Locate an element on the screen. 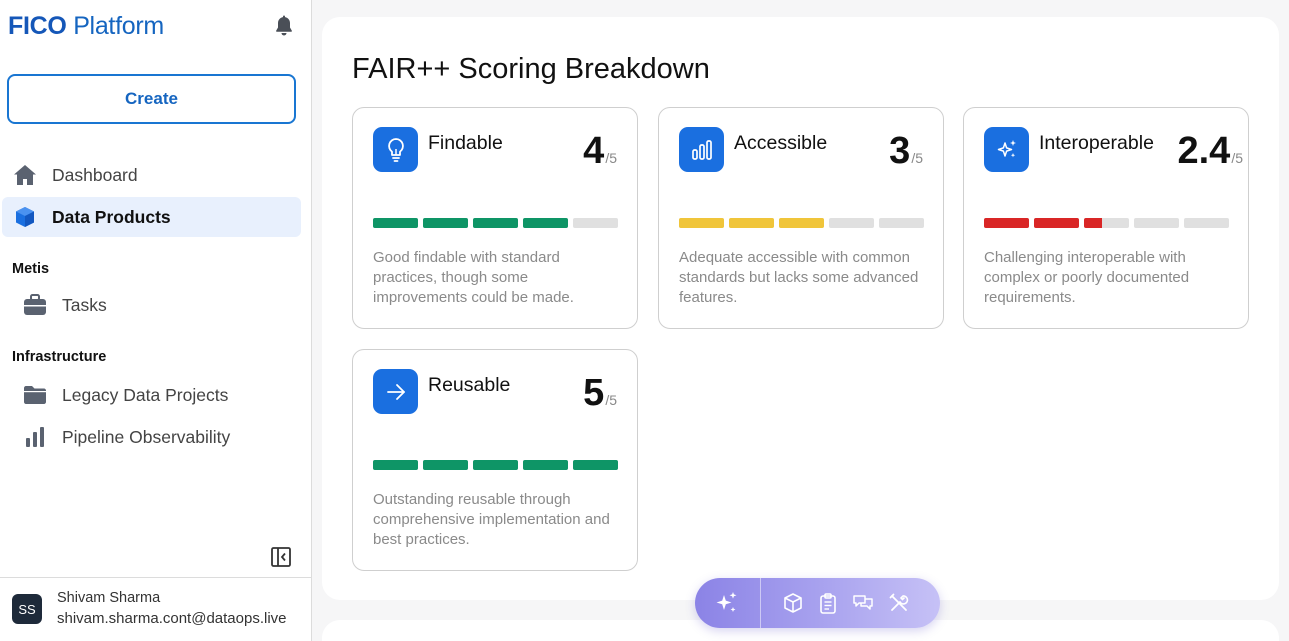 The image size is (1289, 641). score-card-title: Reusable is located at coordinates (469, 385).